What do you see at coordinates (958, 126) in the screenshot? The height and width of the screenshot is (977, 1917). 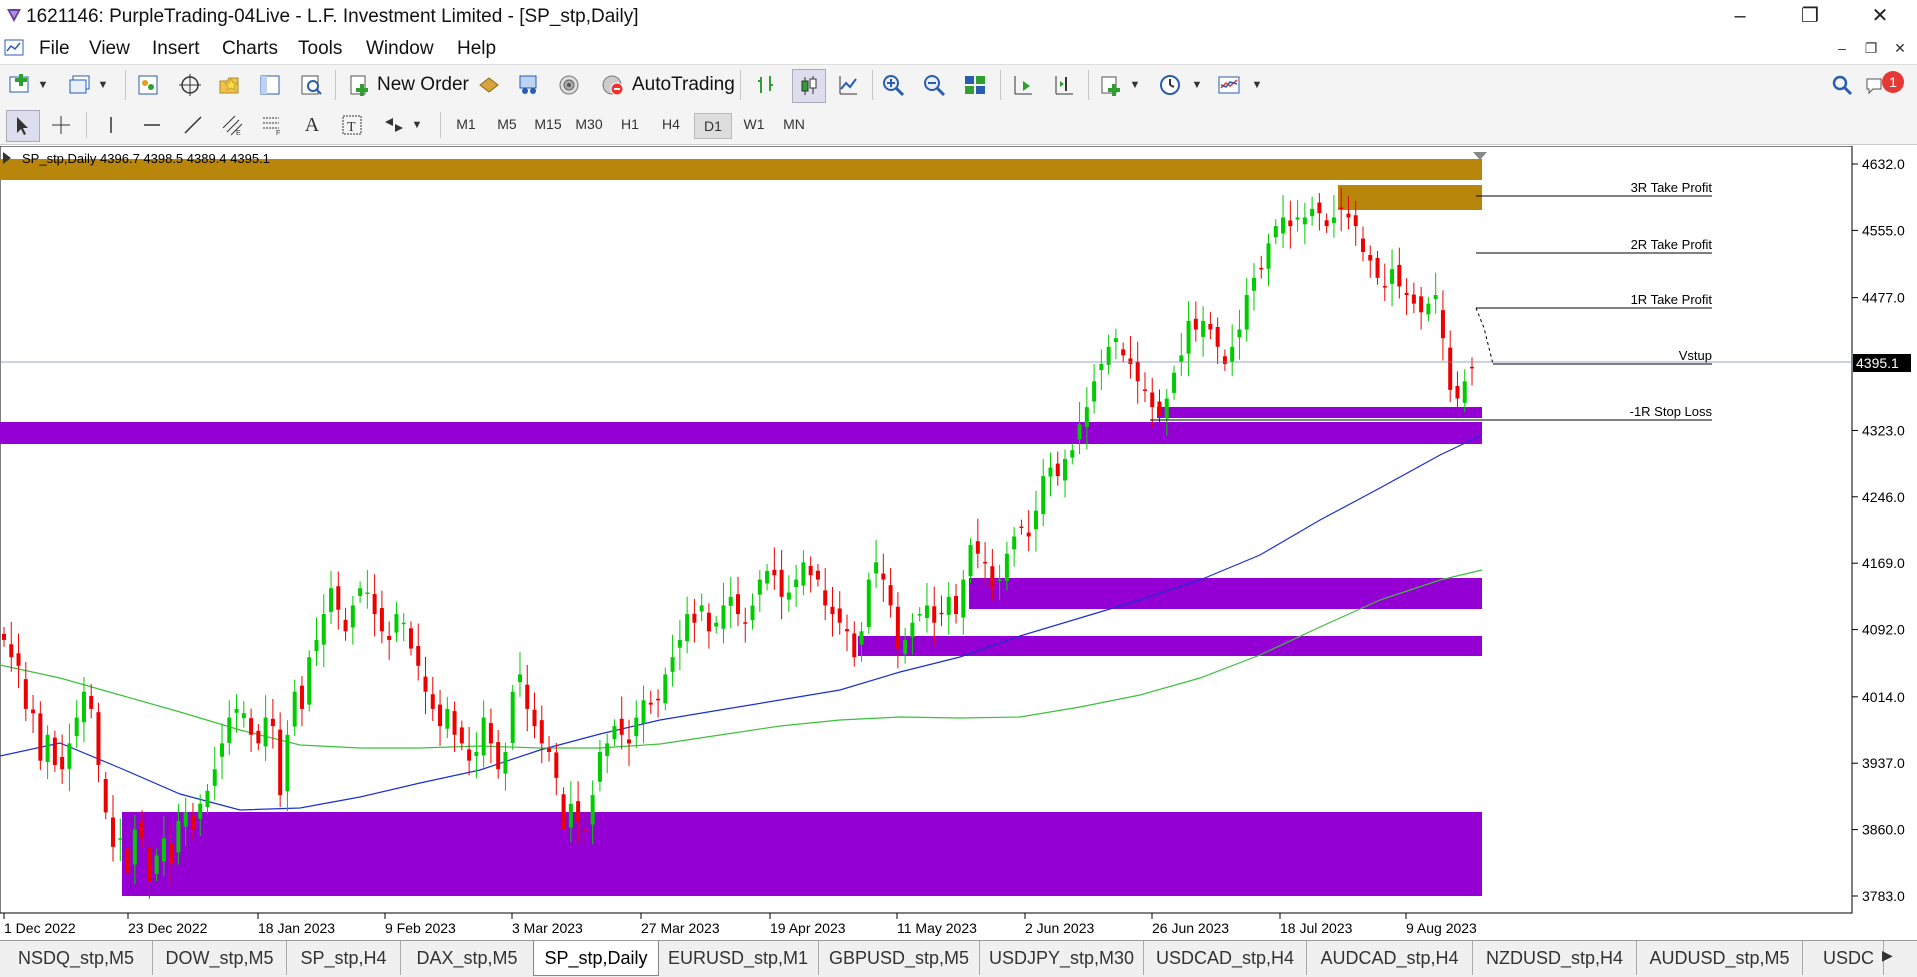 I see `drawing-toolbar: E F A T ▼ M1 M5 M15 M30 H1 H4 D1 W1 MN` at bounding box center [958, 126].